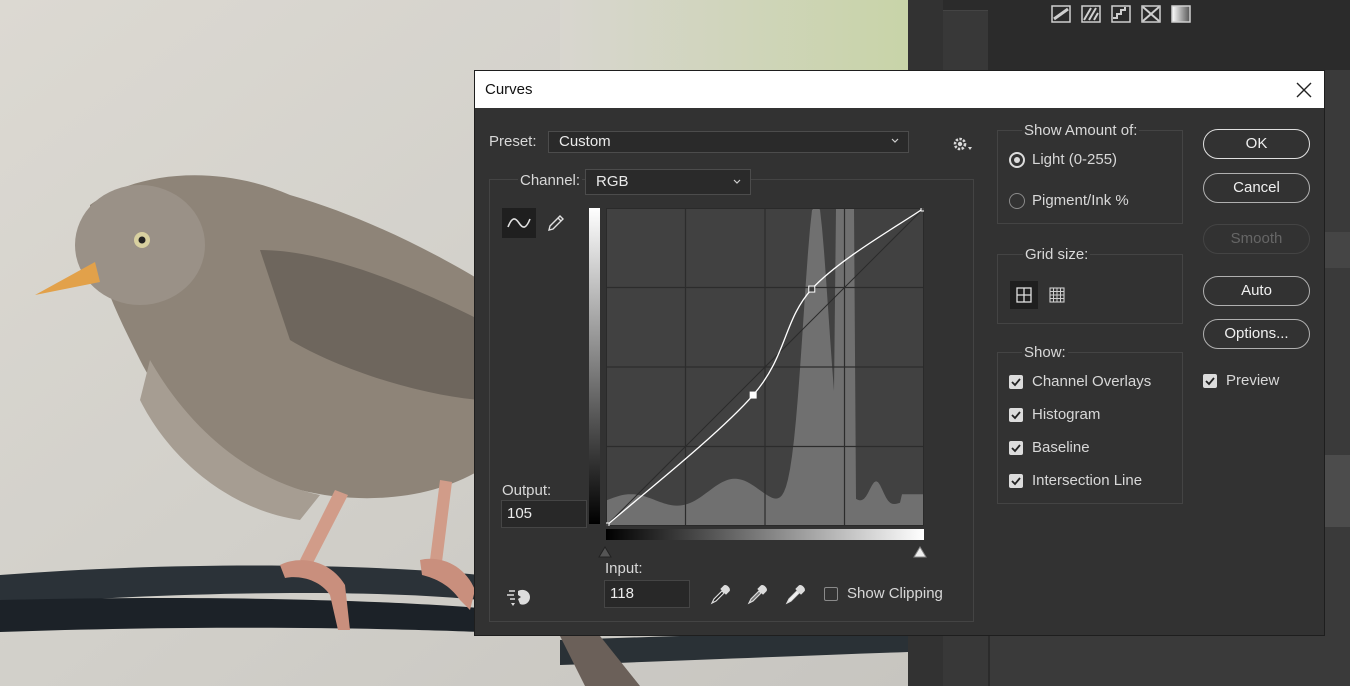 The image size is (1350, 686). Describe the element at coordinates (668, 182) in the screenshot. I see `channel-dropdown: RGB` at that location.